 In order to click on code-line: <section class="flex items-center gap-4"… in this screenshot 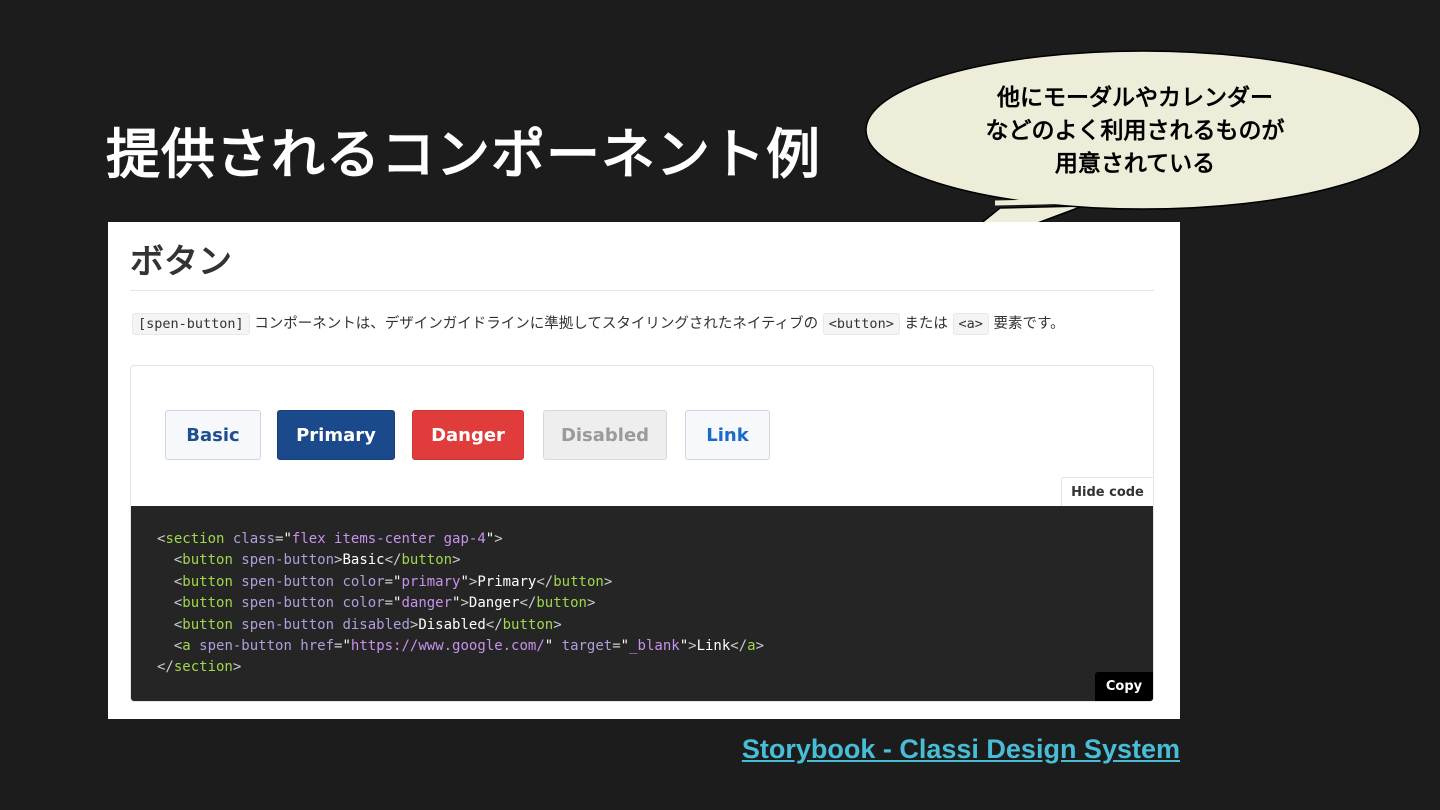, I will do `click(460, 539)`.